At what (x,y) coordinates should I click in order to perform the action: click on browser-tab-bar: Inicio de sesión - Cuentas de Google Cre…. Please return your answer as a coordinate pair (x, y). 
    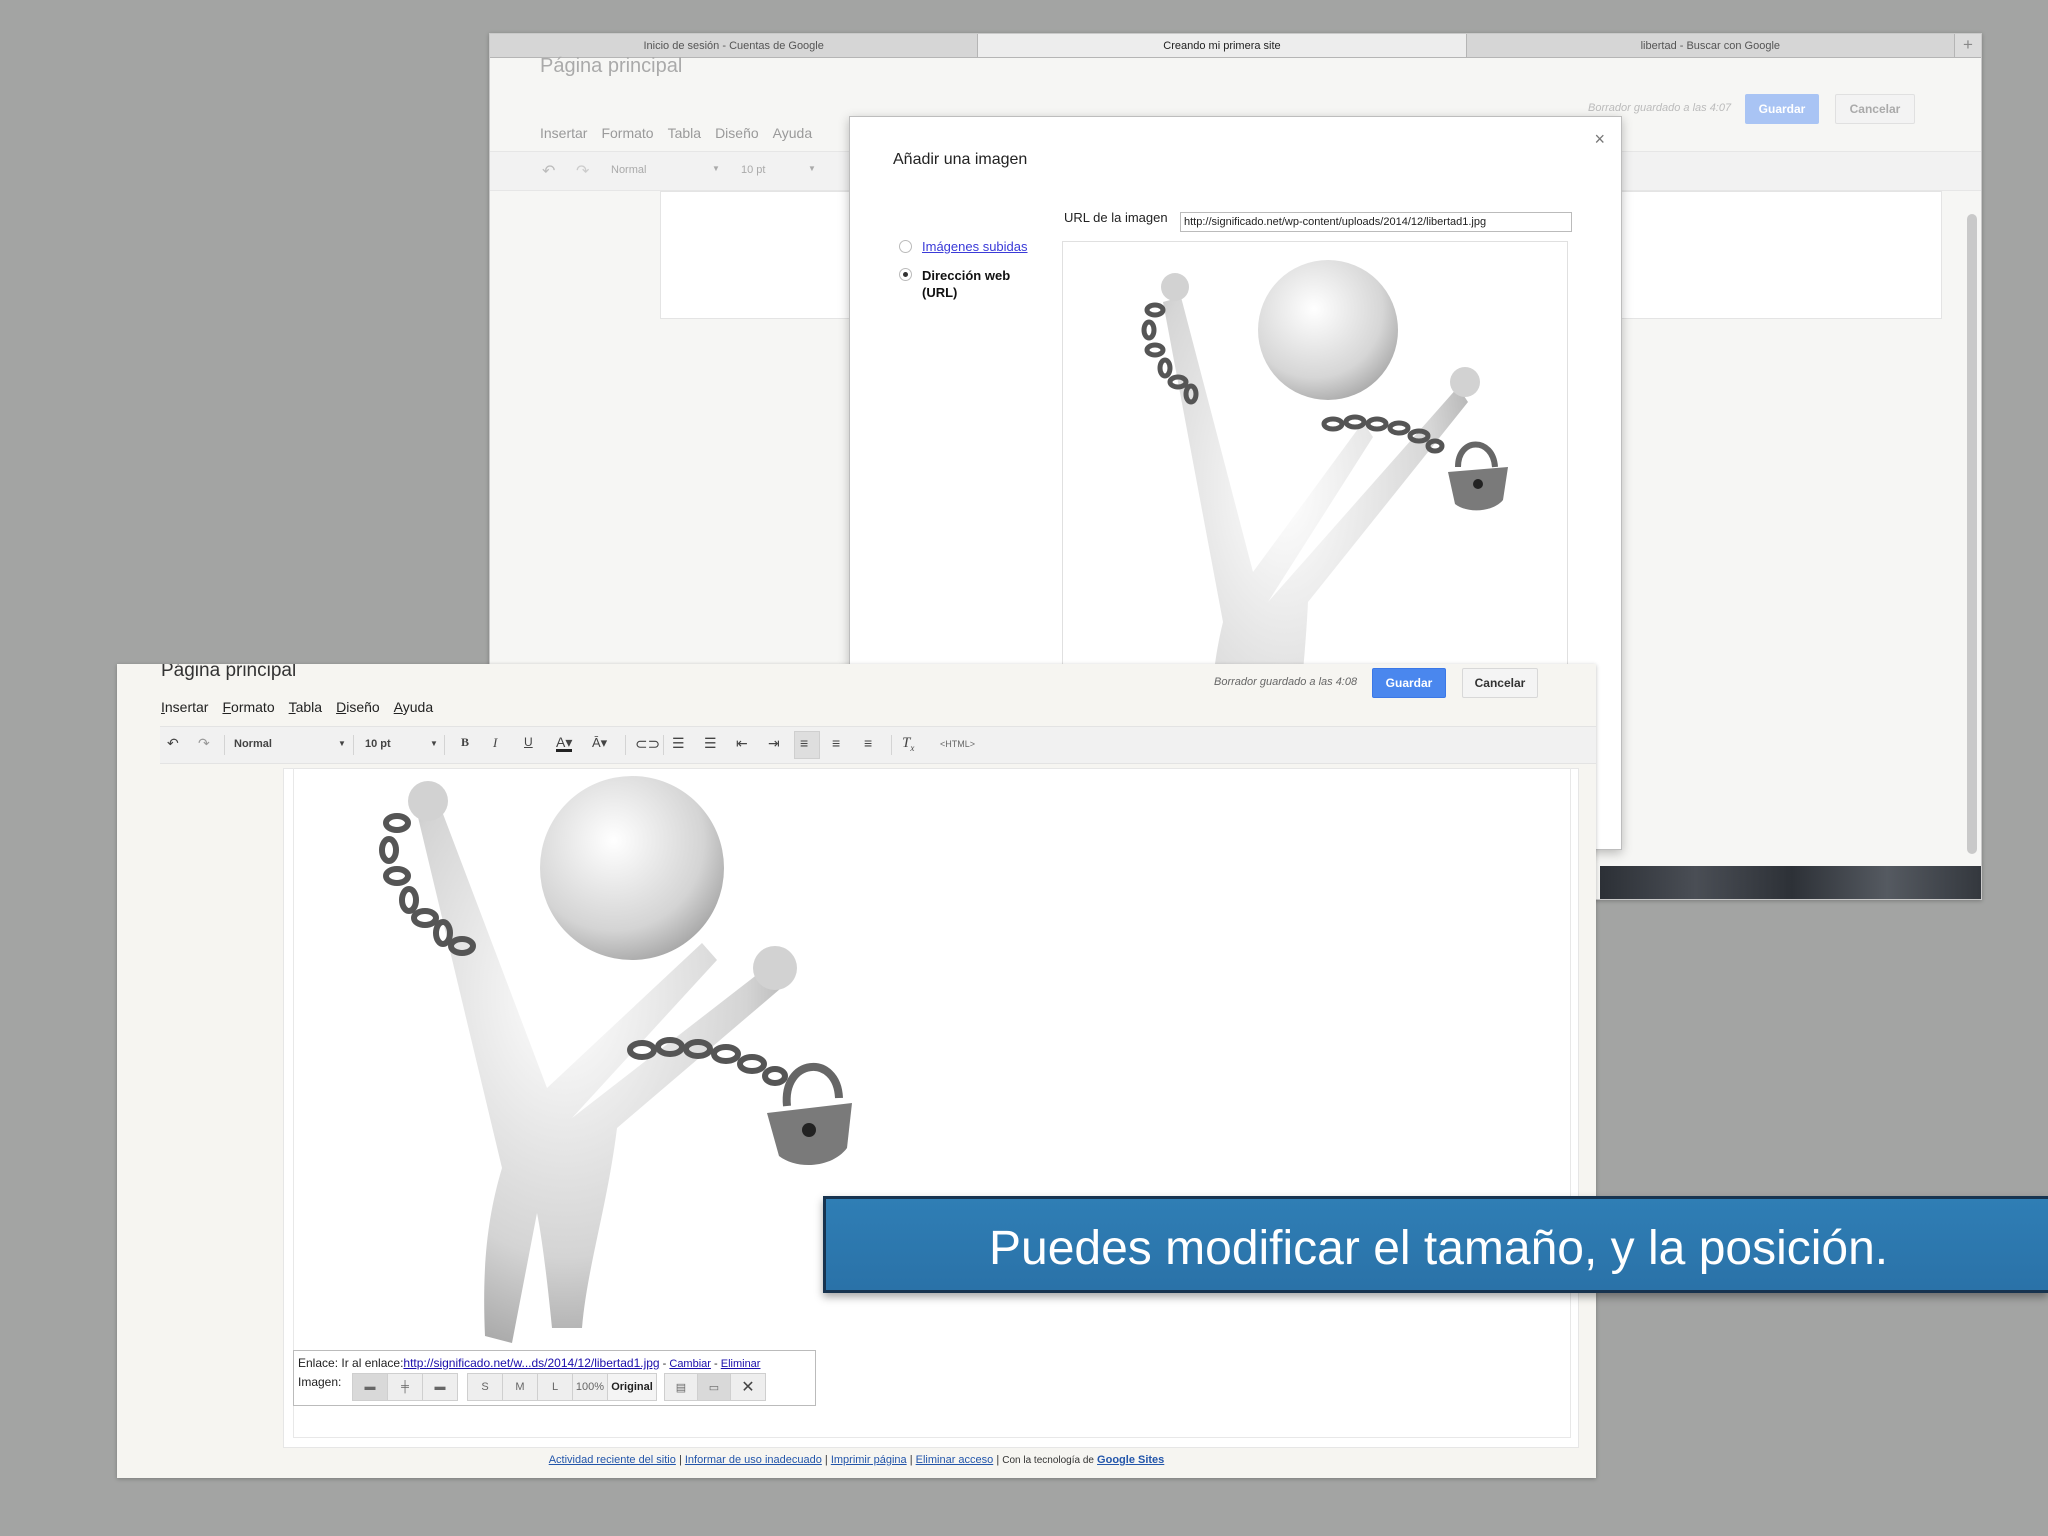
    Looking at the image, I should click on (1235, 46).